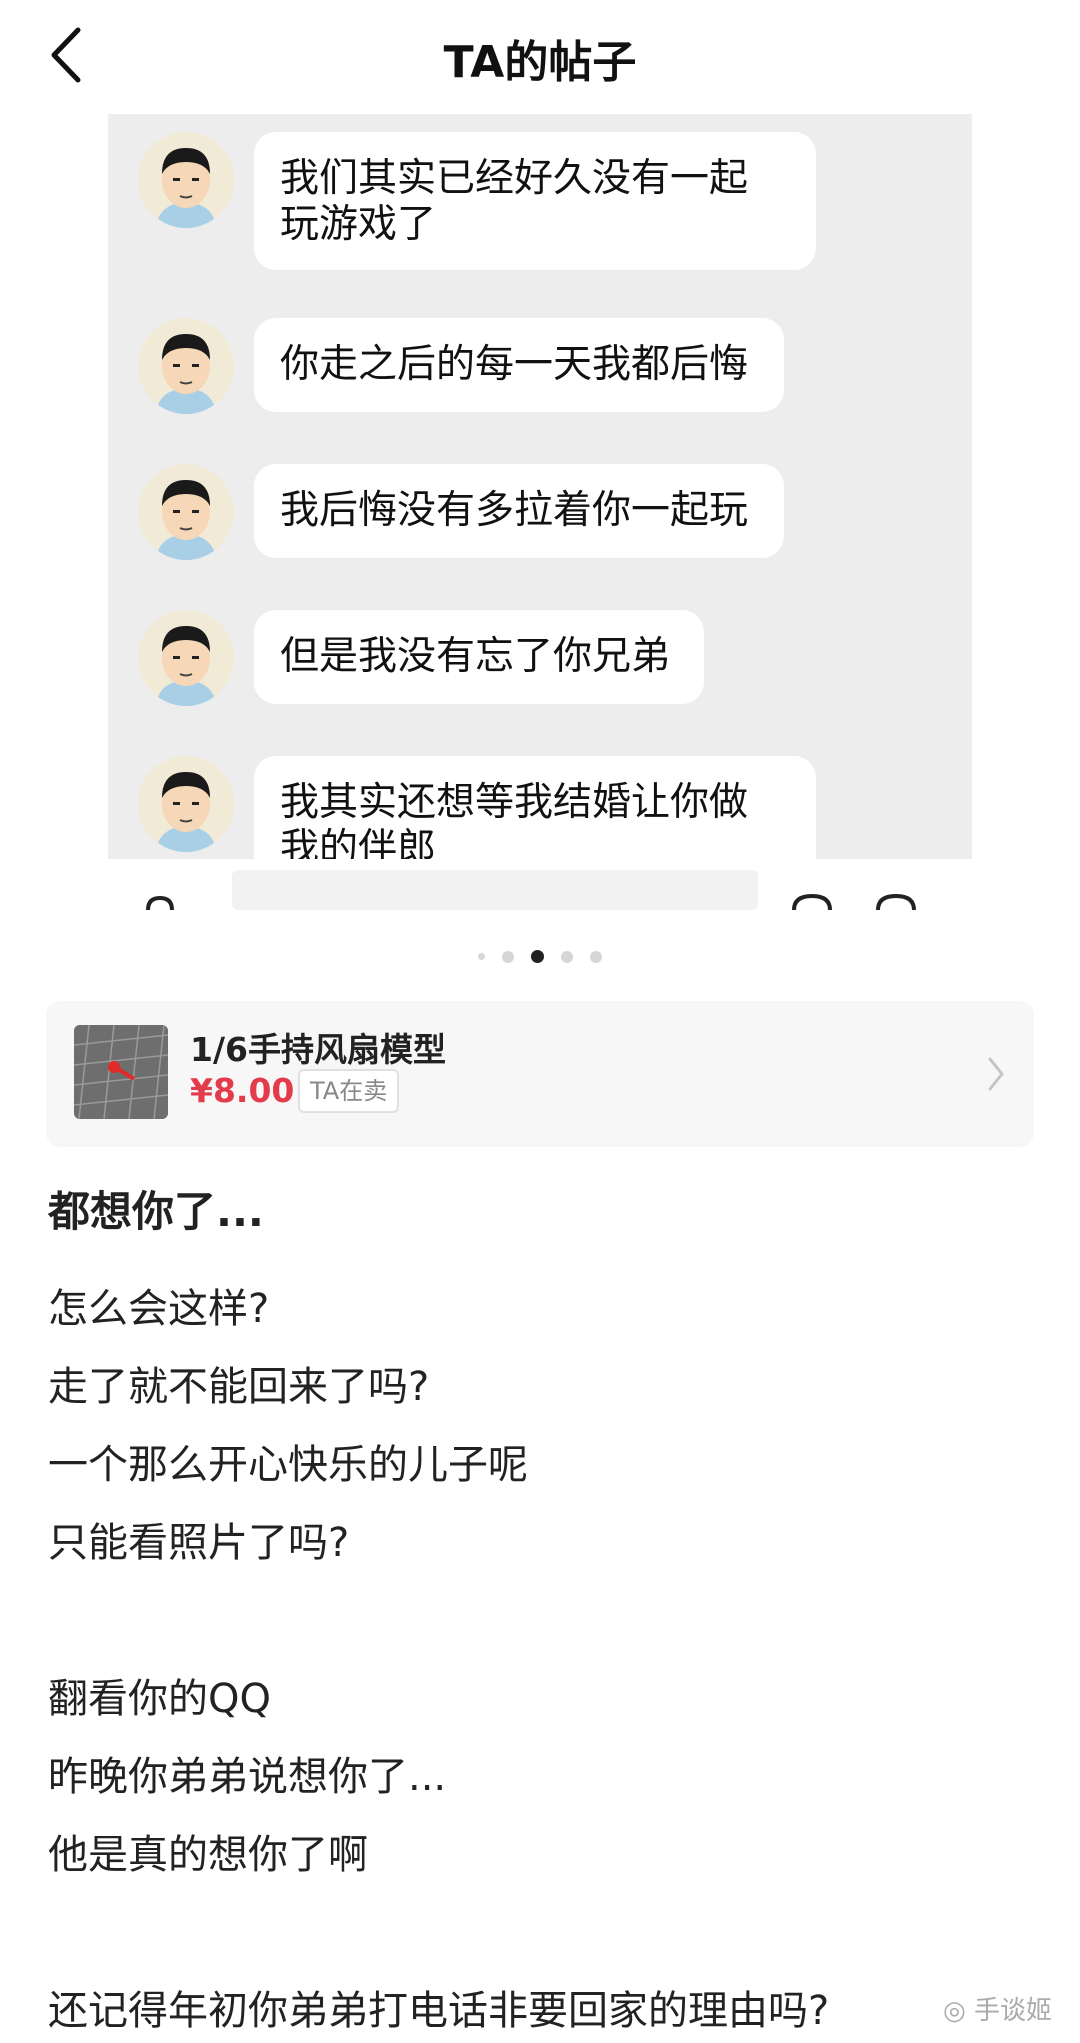 This screenshot has height=2043, width=1080. I want to click on chat-text: 我后悔没有多拉着你一起玩, so click(514, 510).